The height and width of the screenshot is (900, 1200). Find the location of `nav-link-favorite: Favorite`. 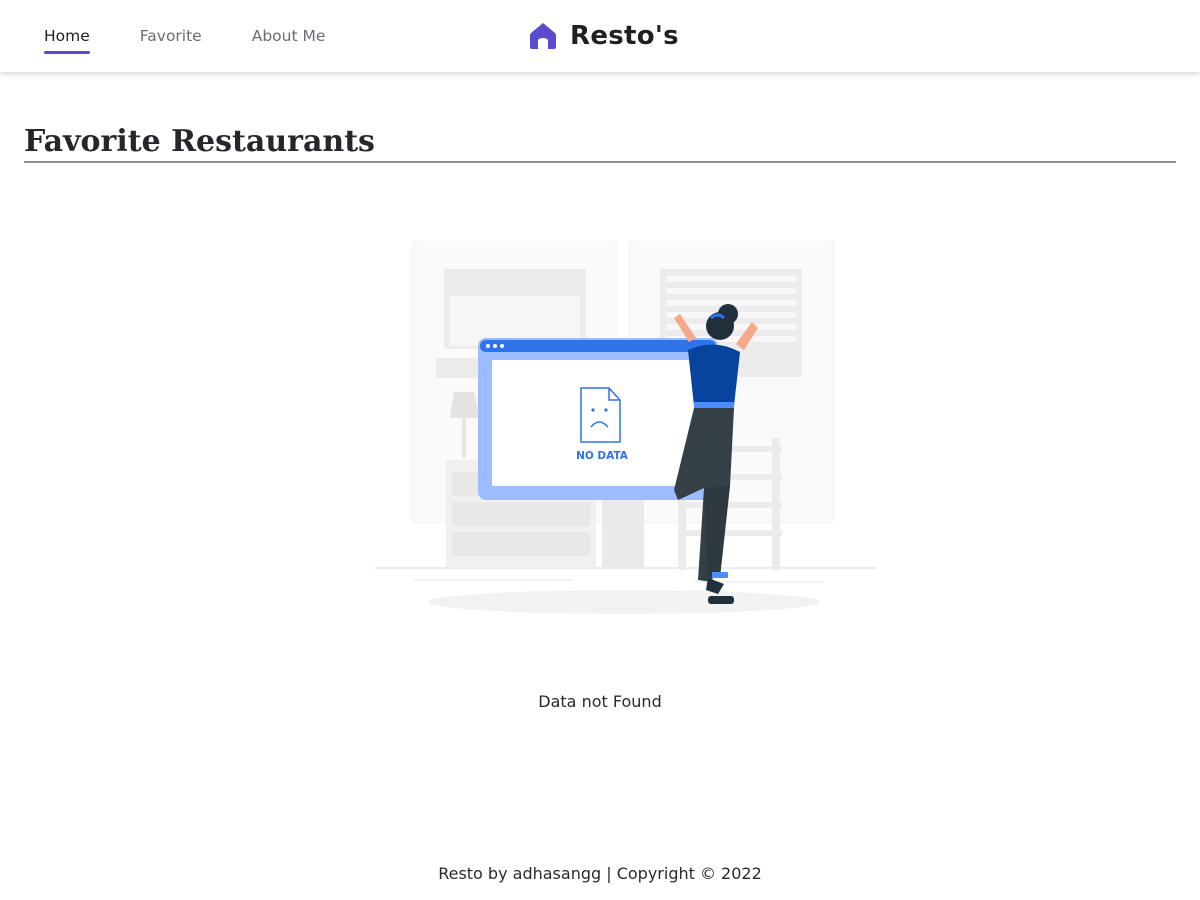

nav-link-favorite: Favorite is located at coordinates (171, 36).